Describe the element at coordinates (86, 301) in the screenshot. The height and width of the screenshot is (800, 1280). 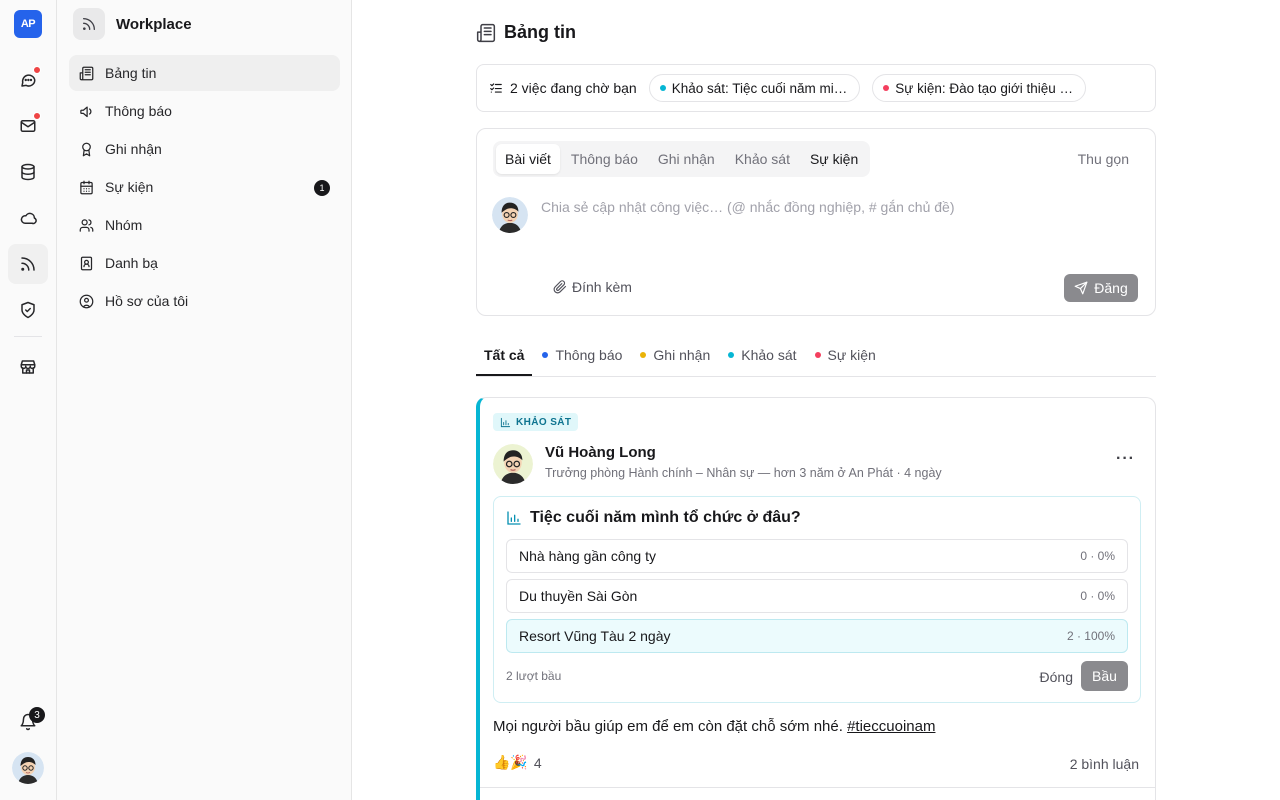
I see `user-circle-icon` at that location.